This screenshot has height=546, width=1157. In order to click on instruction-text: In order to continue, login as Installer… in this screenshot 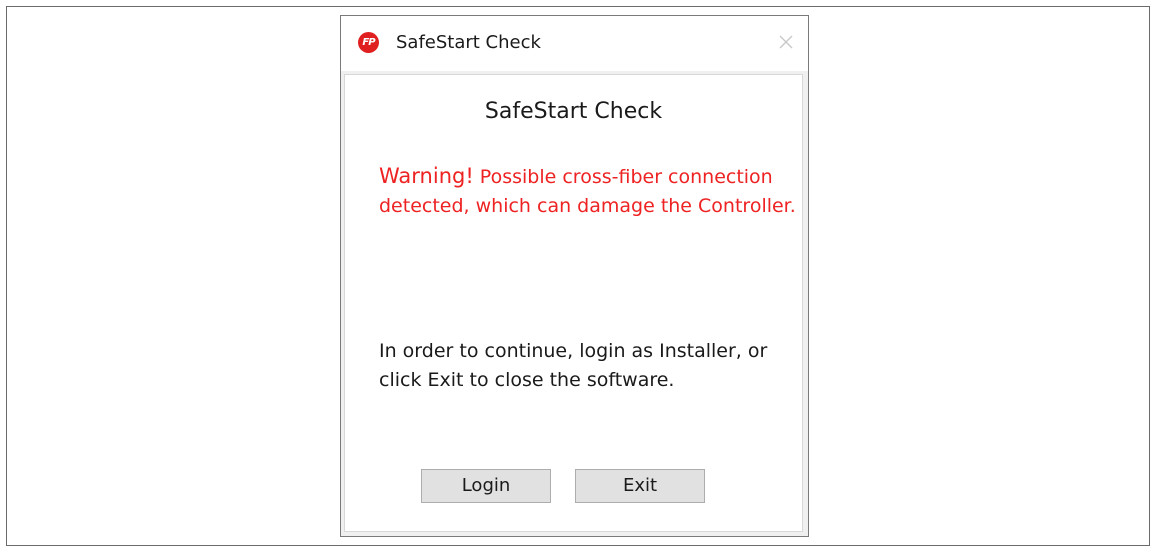, I will do `click(573, 365)`.